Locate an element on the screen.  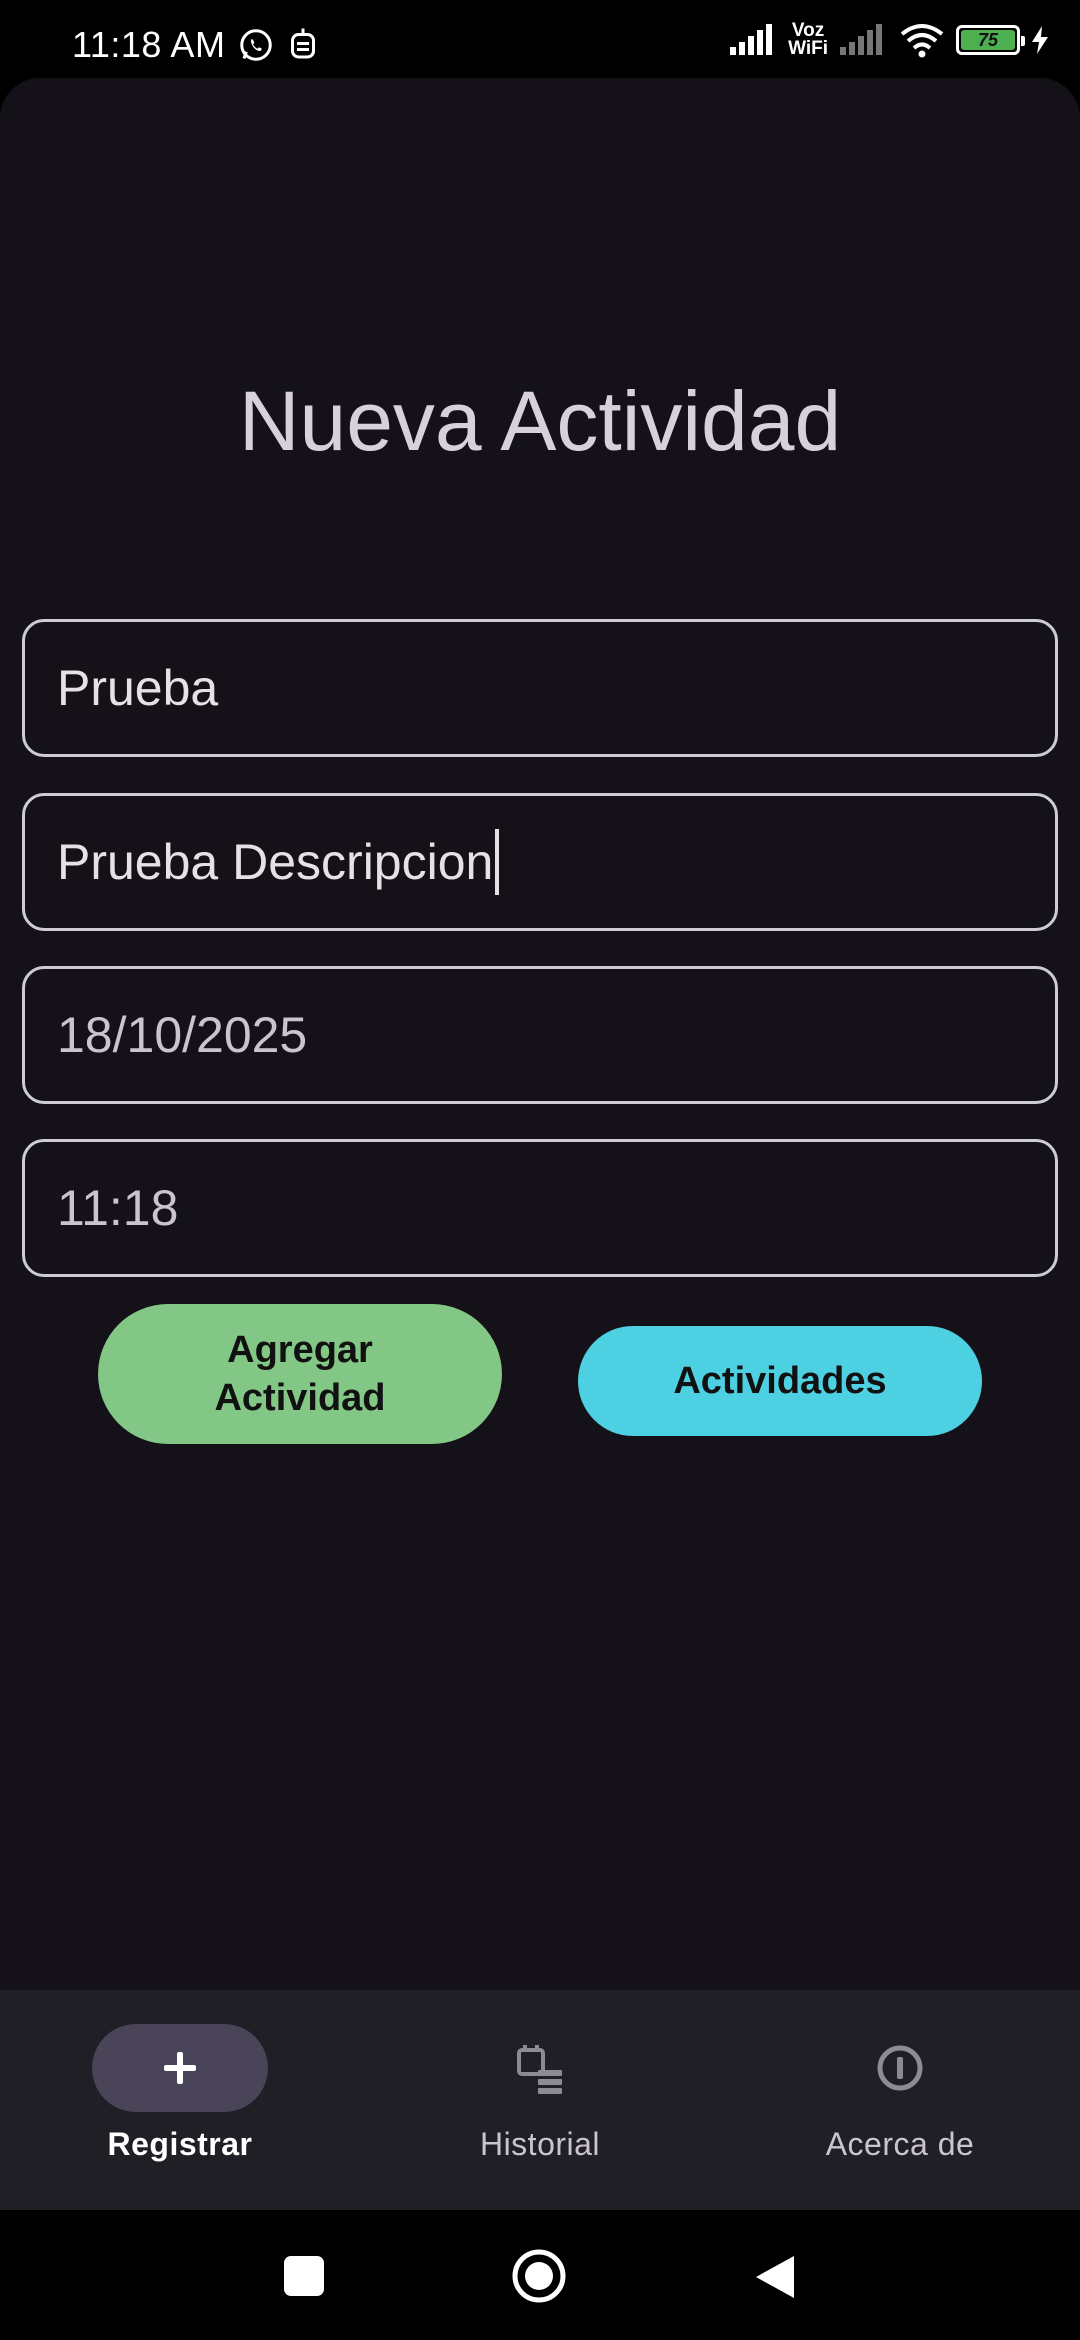
text-cursor is located at coordinates (497, 862).